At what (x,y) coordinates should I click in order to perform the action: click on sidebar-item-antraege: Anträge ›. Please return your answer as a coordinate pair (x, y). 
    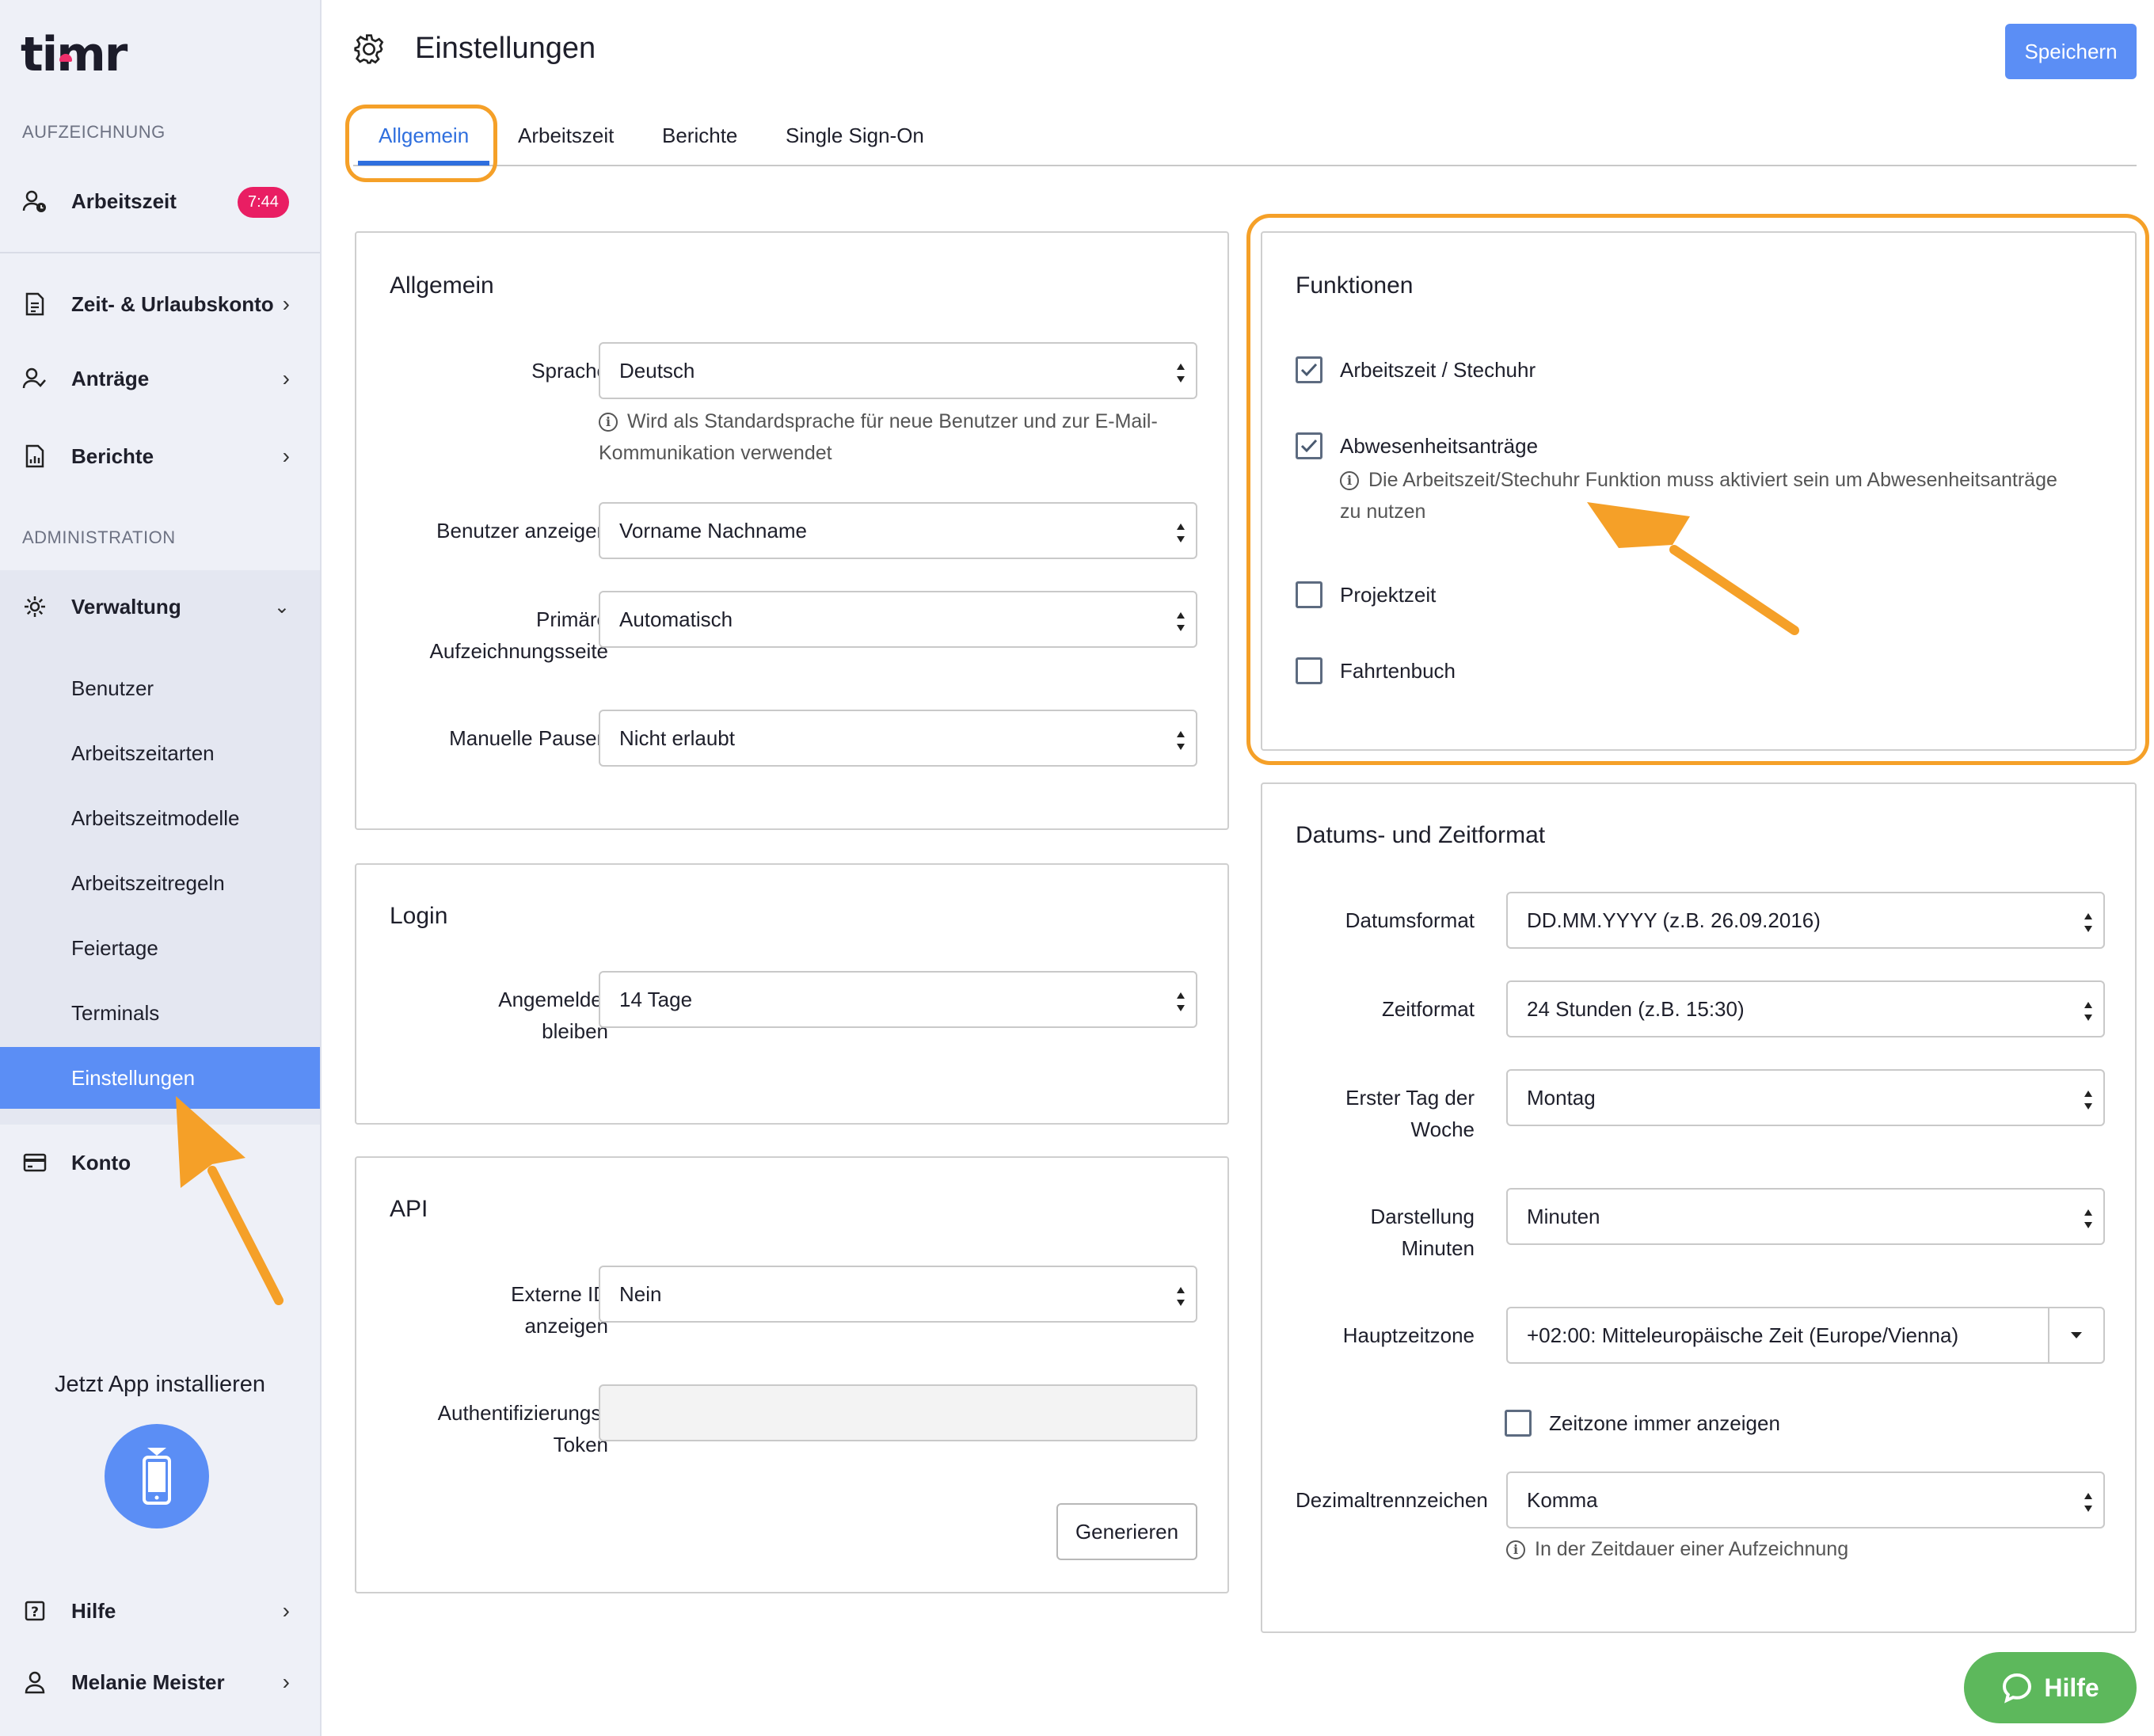
    Looking at the image, I should click on (160, 378).